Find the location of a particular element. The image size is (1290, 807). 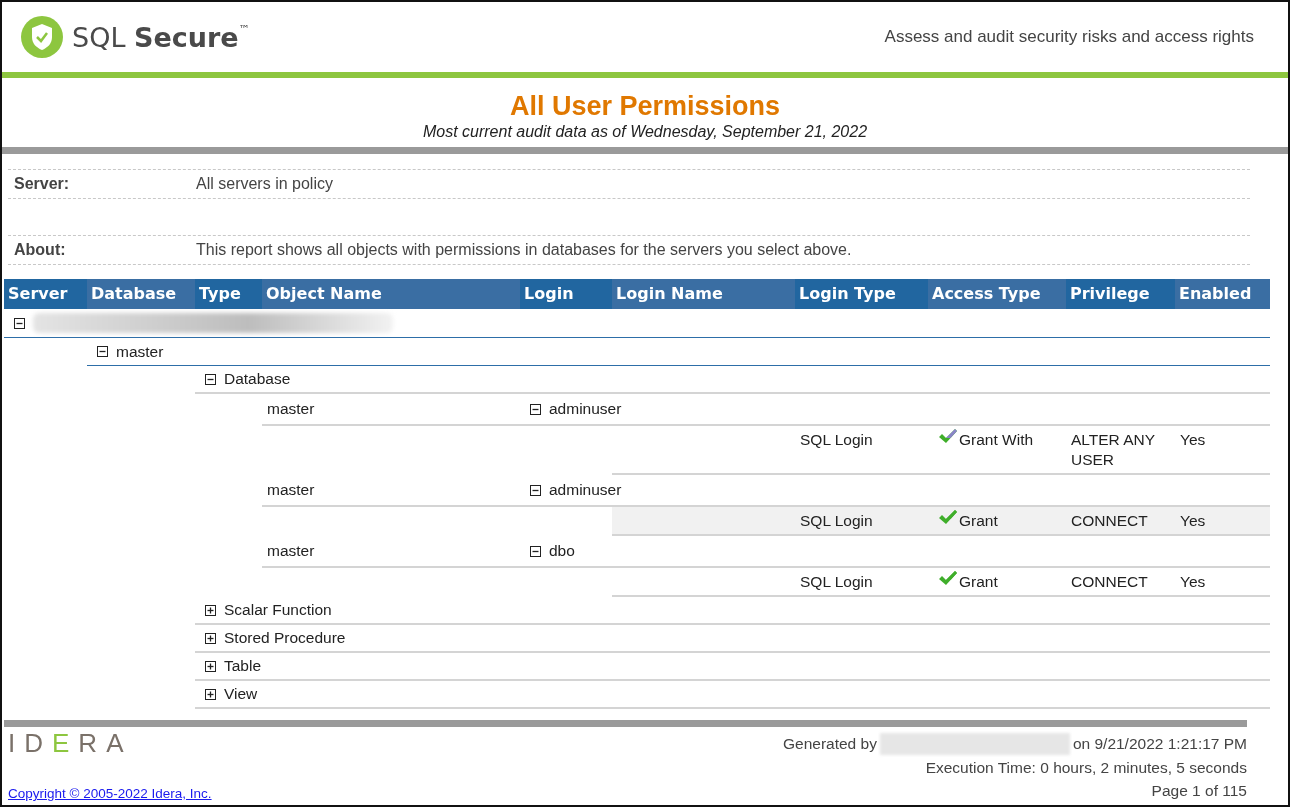

column-header: Type is located at coordinates (228, 294).